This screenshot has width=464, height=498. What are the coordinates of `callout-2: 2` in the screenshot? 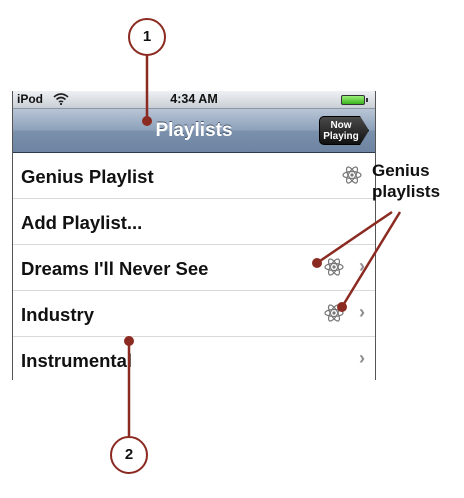 It's located at (129, 455).